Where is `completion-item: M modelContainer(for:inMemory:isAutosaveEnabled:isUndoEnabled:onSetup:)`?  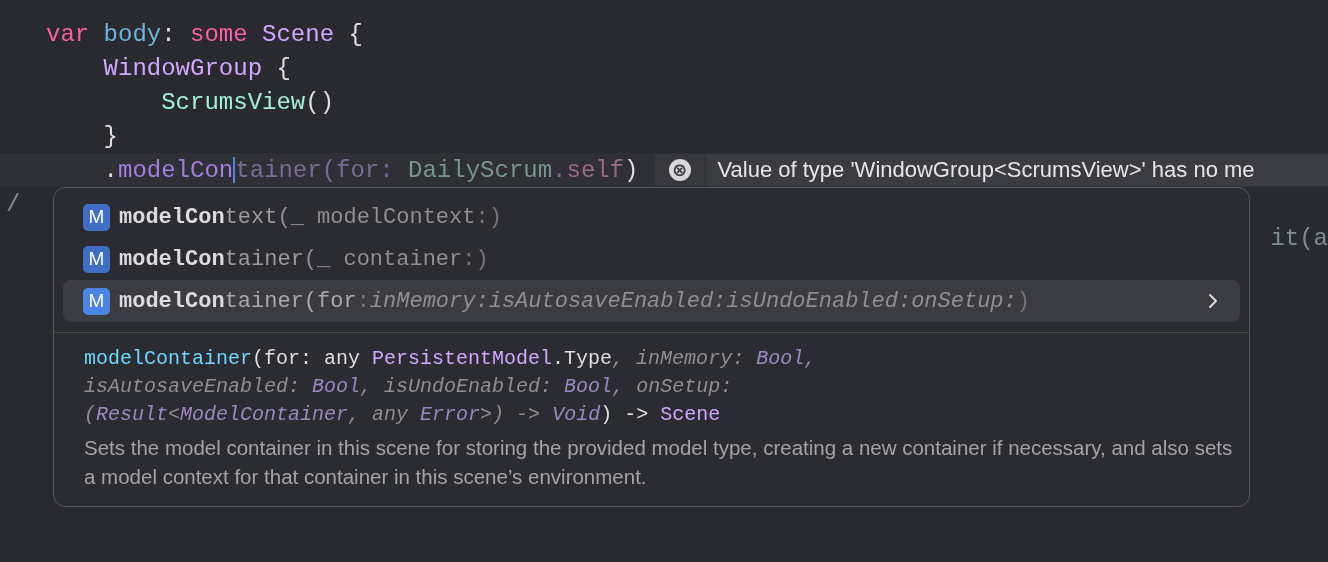 completion-item: M modelContainer(for:inMemory:isAutosaveEnabled:isUndoEnabled:onSetup:) is located at coordinates (651, 301).